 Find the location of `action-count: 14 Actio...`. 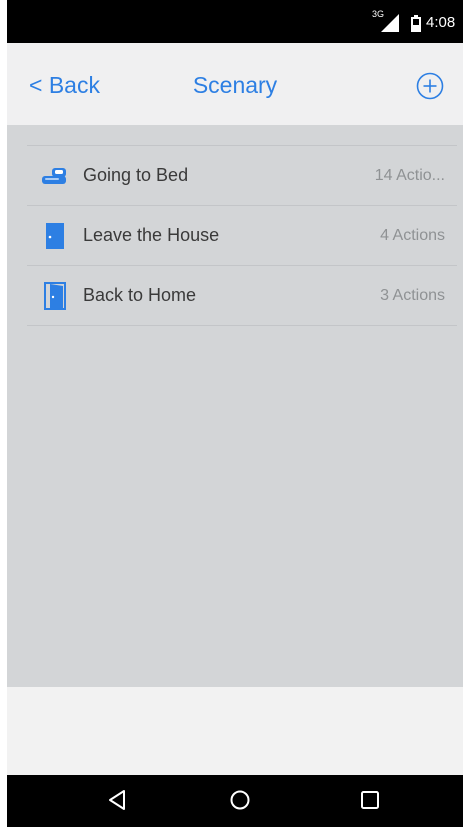

action-count: 14 Actio... is located at coordinates (409, 175).